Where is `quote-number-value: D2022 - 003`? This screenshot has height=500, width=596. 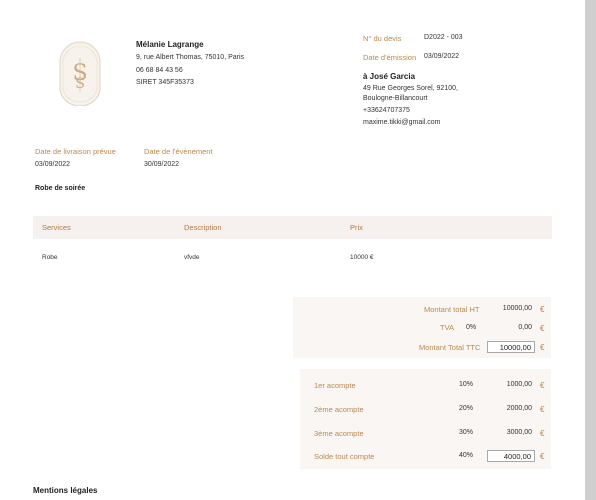 quote-number-value: D2022 - 003 is located at coordinates (443, 37).